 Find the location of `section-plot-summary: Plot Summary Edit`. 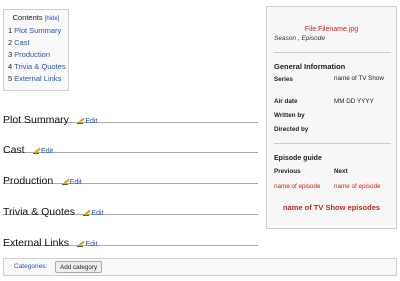

section-plot-summary: Plot Summary Edit is located at coordinates (130, 118).